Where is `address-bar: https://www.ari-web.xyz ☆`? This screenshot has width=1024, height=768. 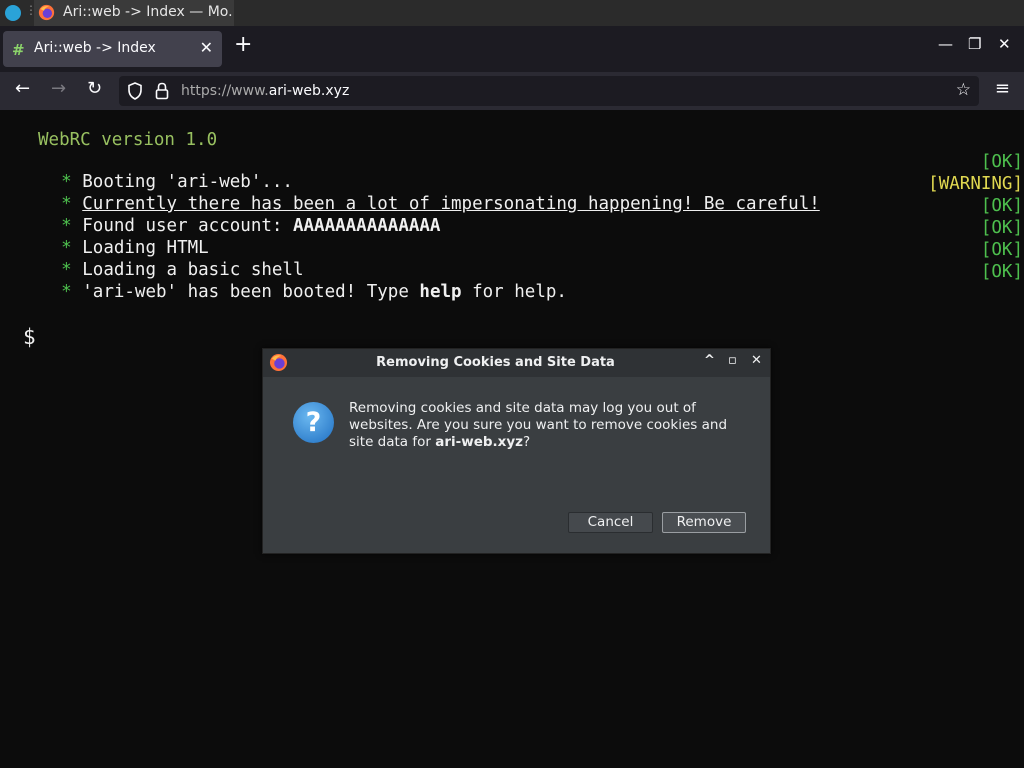
address-bar: https://www.ari-web.xyz ☆ is located at coordinates (549, 91).